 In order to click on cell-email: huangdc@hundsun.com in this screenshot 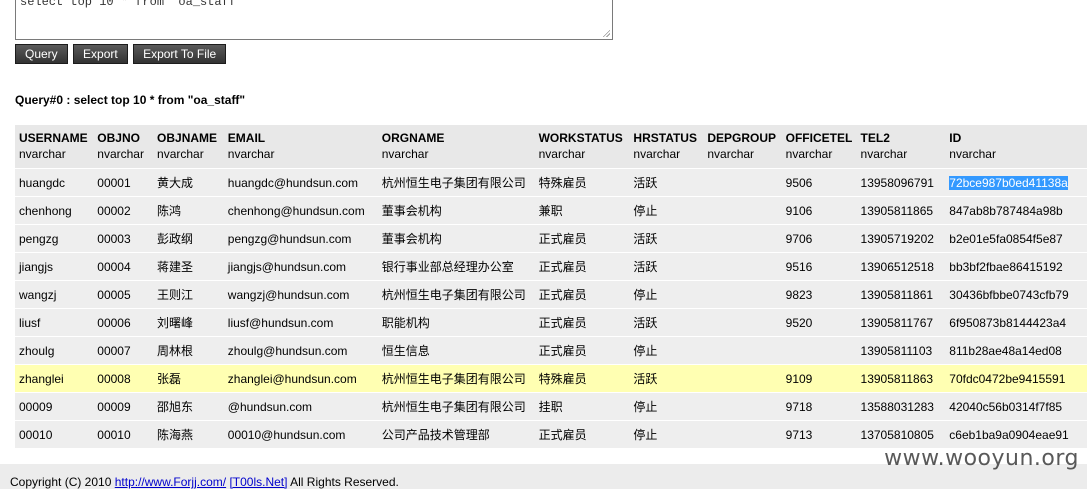, I will do `click(300, 182)`.